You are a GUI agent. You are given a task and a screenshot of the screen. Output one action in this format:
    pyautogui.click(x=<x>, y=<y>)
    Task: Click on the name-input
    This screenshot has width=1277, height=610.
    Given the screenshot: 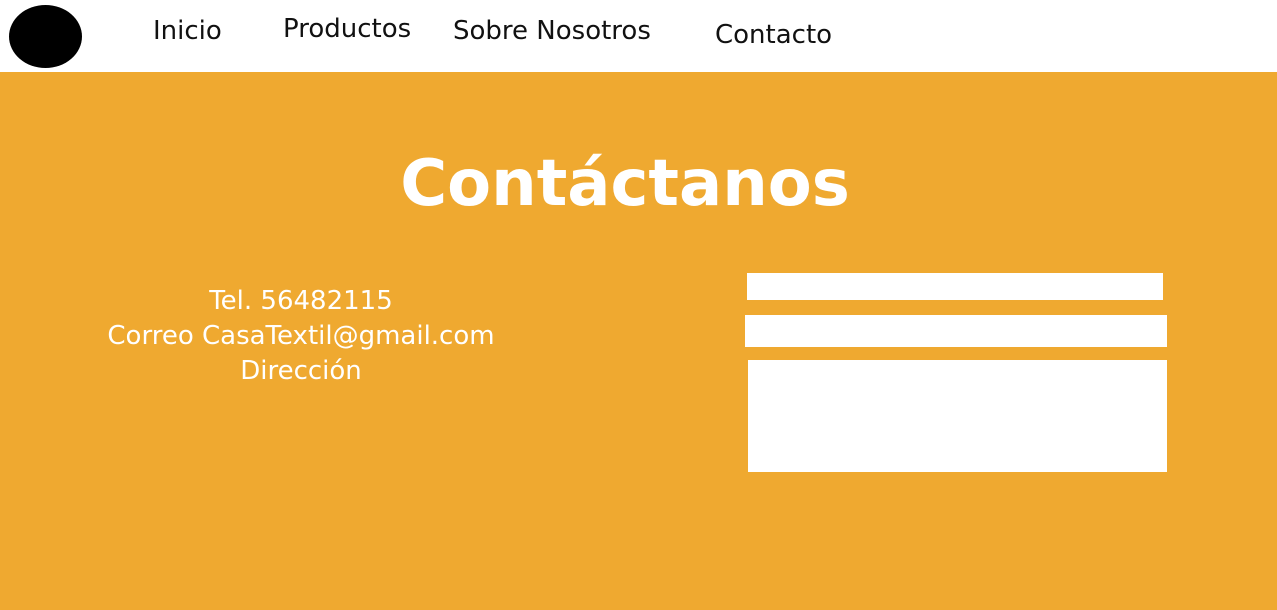 What is the action you would take?
    pyautogui.click(x=955, y=286)
    